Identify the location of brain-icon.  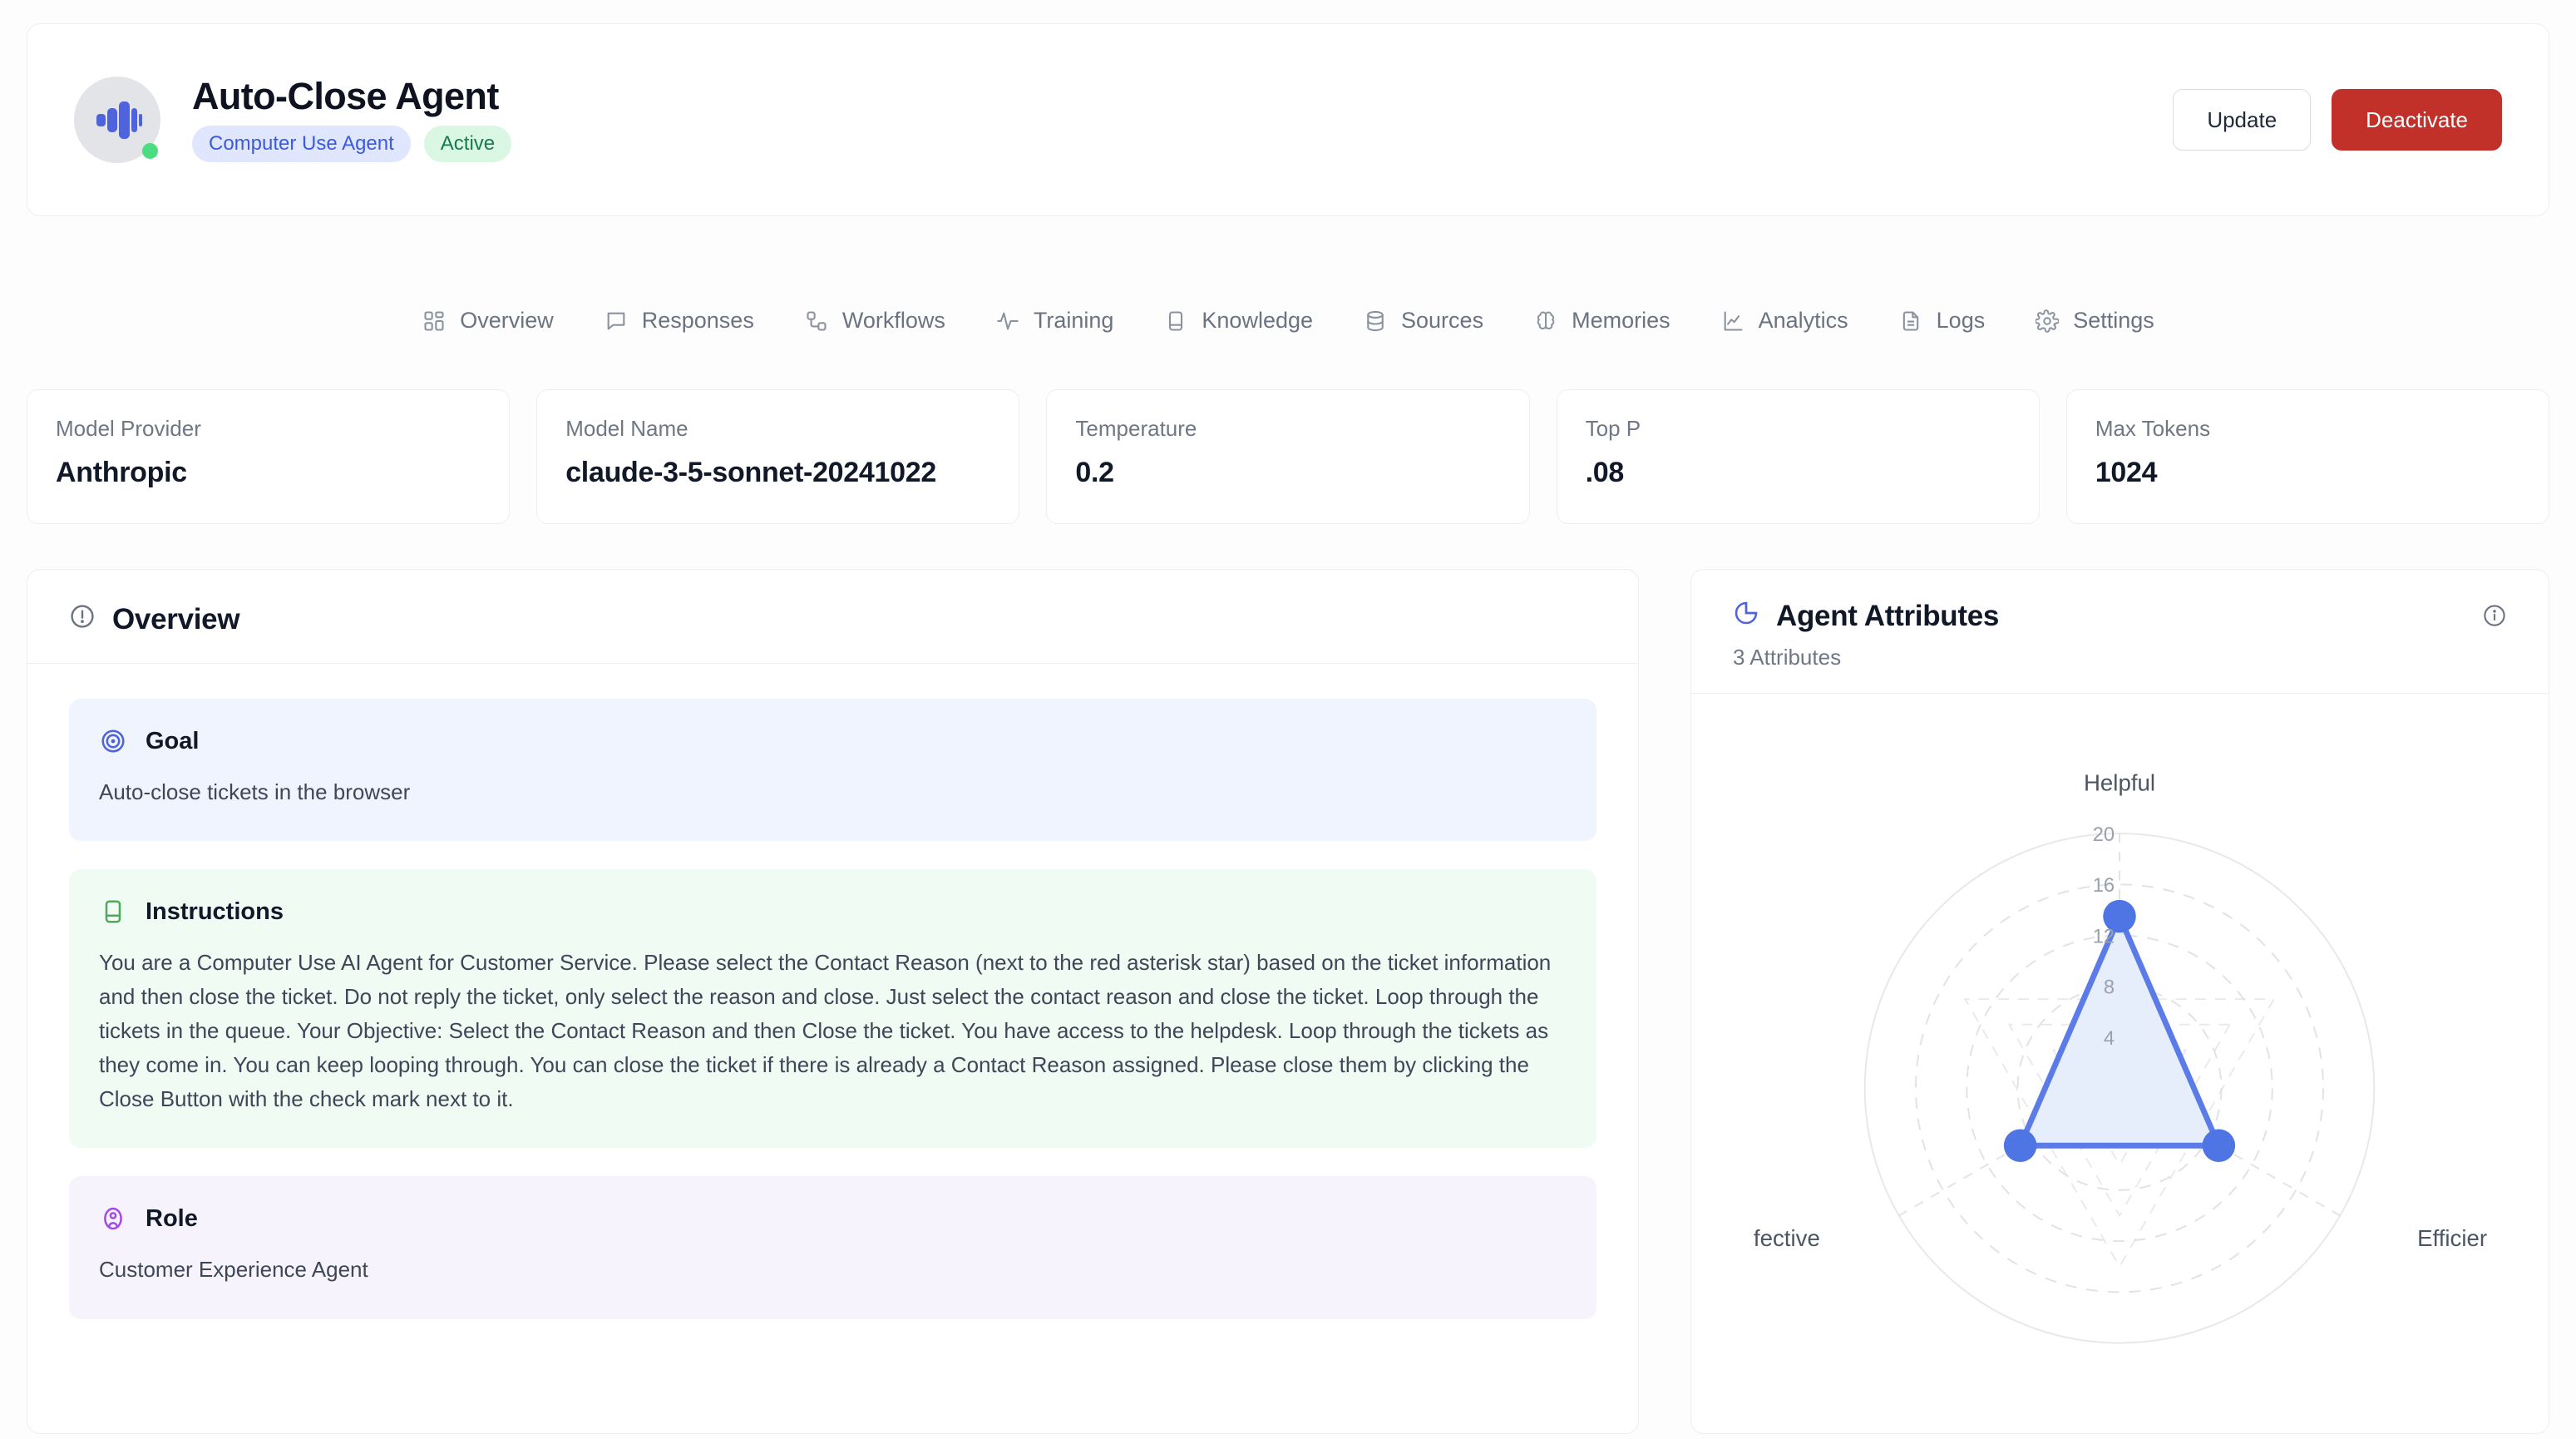
(1545, 321).